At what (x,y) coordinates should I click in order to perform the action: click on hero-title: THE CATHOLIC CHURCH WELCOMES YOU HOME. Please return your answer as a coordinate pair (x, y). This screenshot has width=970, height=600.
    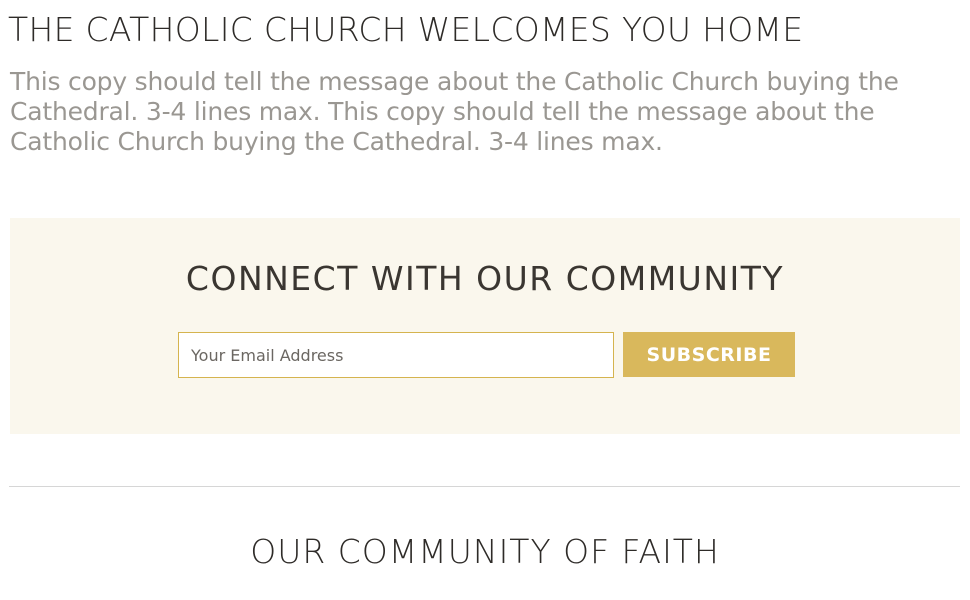
    Looking at the image, I should click on (406, 29).